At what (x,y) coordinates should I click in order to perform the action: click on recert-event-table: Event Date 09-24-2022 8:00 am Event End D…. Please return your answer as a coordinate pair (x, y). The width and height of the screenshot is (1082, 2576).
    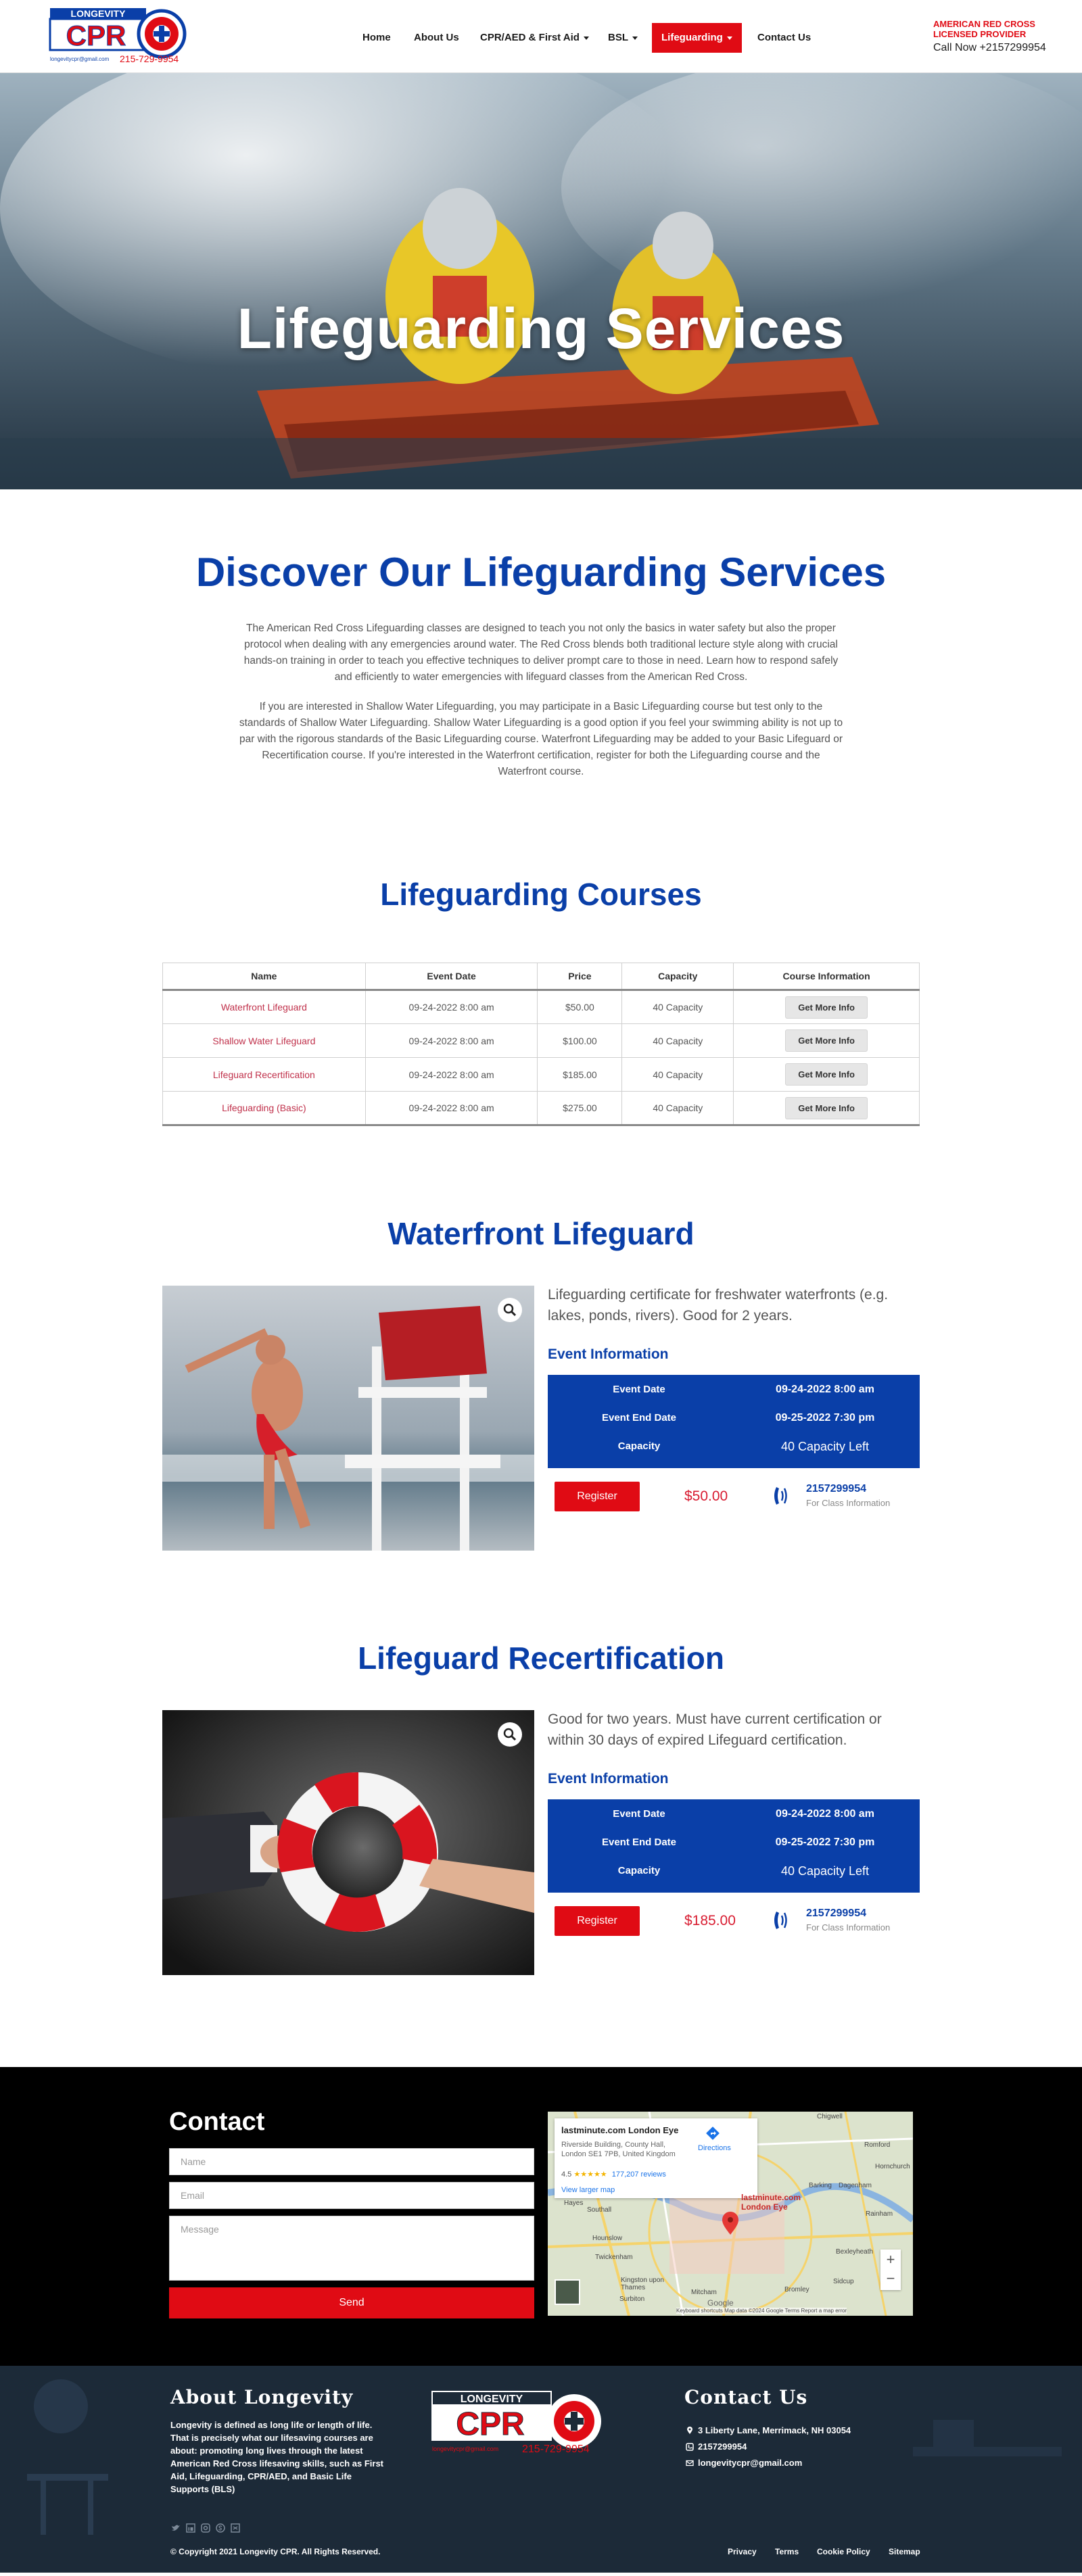
    Looking at the image, I should click on (734, 1846).